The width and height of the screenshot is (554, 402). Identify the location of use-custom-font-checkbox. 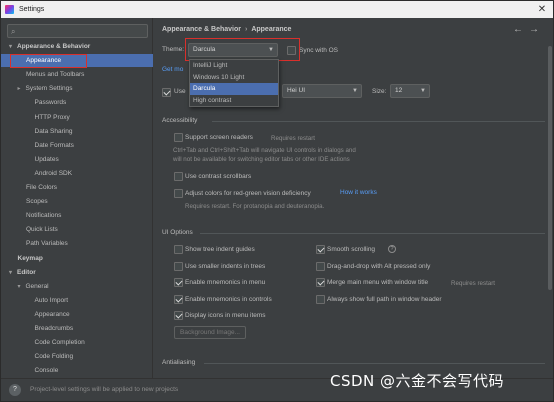
(166, 92).